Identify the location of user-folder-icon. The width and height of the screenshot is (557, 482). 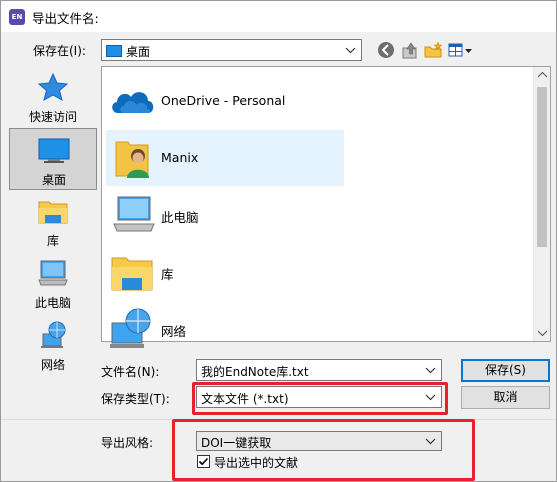
(132, 159).